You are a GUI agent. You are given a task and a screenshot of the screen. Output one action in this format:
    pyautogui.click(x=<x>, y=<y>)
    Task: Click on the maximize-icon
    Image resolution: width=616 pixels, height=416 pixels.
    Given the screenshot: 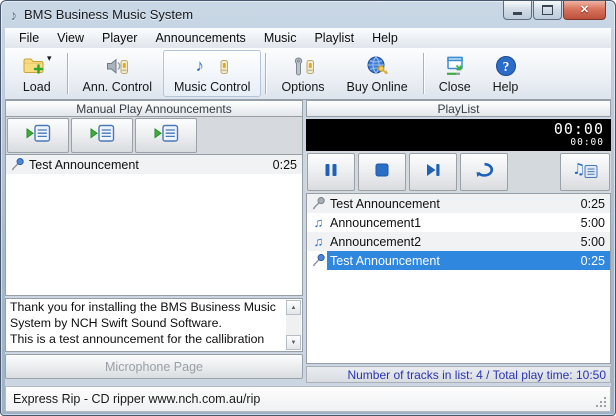 What is the action you would take?
    pyautogui.click(x=547, y=10)
    